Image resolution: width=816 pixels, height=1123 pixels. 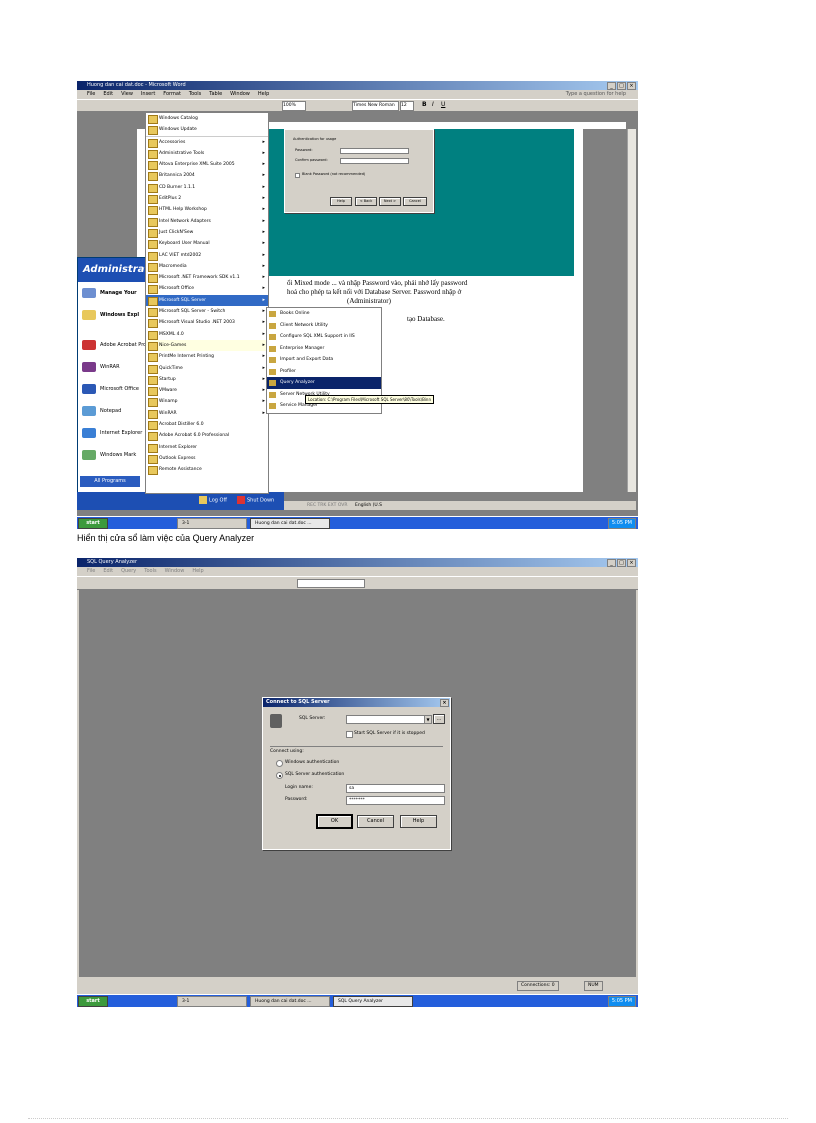 I want to click on database-dropdown, so click(x=331, y=583).